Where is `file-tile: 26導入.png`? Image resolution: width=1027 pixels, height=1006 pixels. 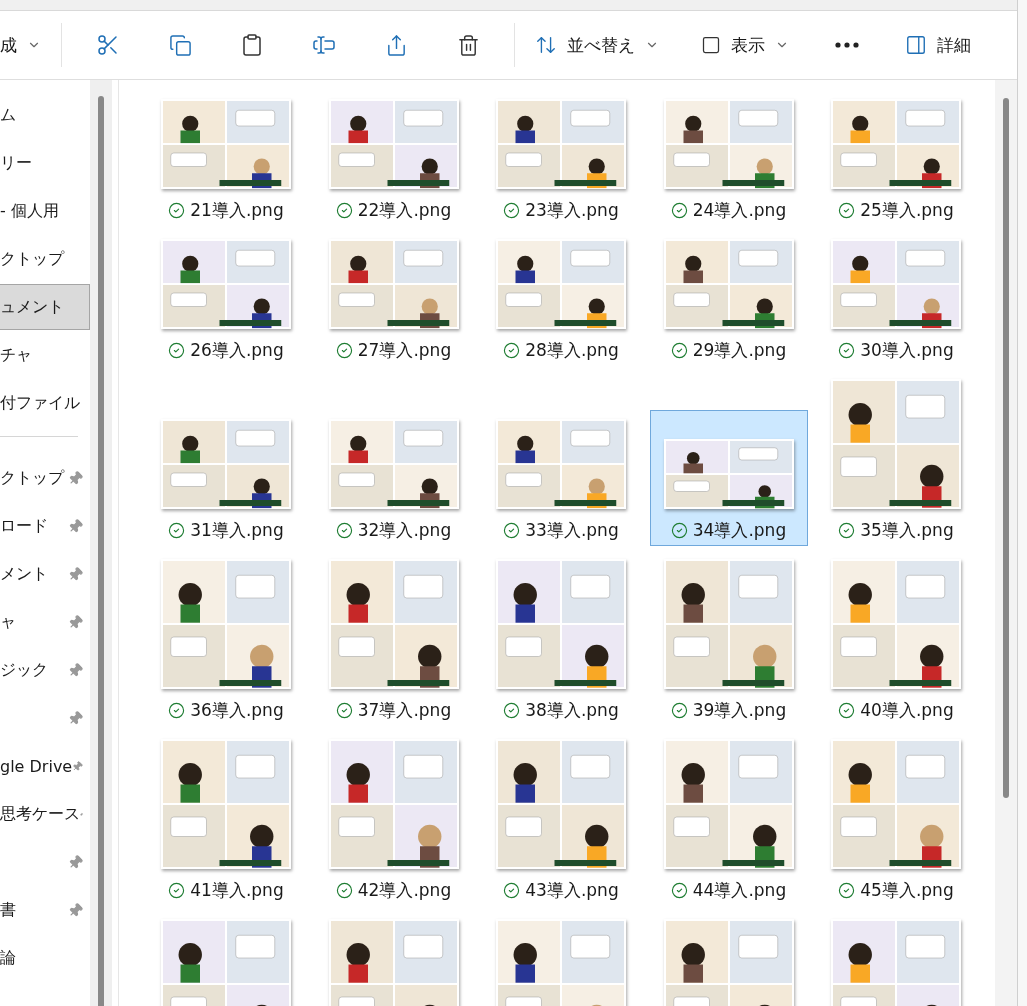 file-tile: 26導入.png is located at coordinates (226, 298).